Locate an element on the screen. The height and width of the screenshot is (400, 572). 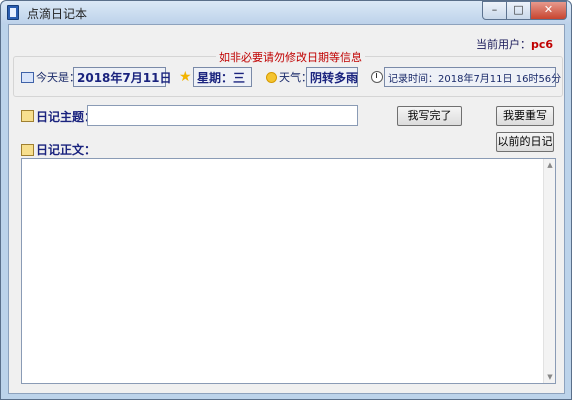
record-time-value: 2018年7月11日 16时56分 is located at coordinates (500, 79).